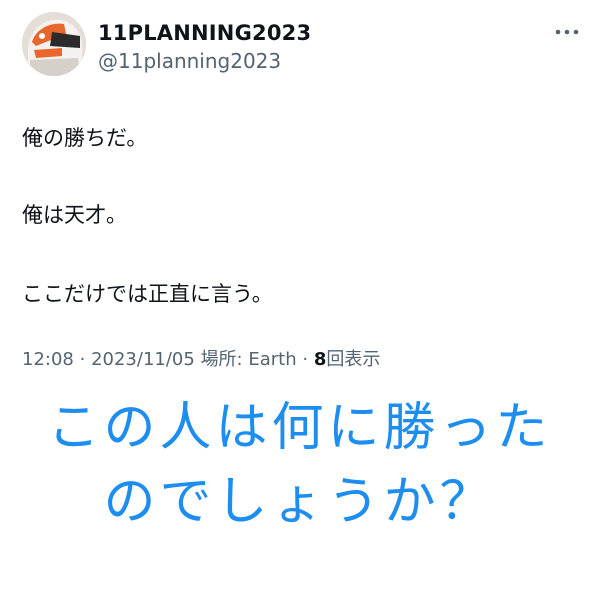 Image resolution: width=599 pixels, height=600 pixels. What do you see at coordinates (272, 359) in the screenshot?
I see `location-value: Earth` at bounding box center [272, 359].